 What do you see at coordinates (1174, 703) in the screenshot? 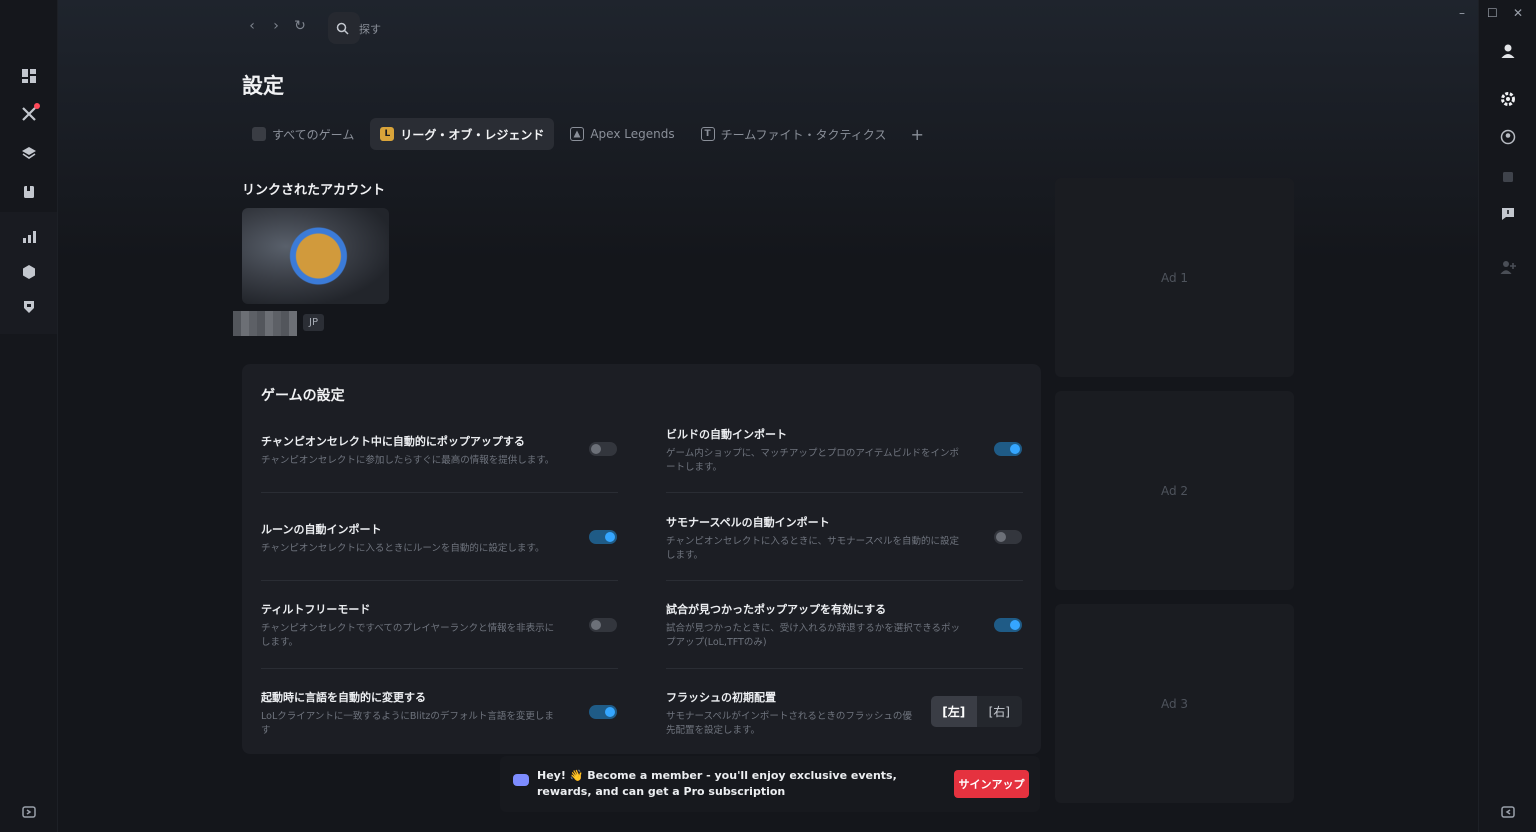
I see `ad-slot-3: Ad 3` at bounding box center [1174, 703].